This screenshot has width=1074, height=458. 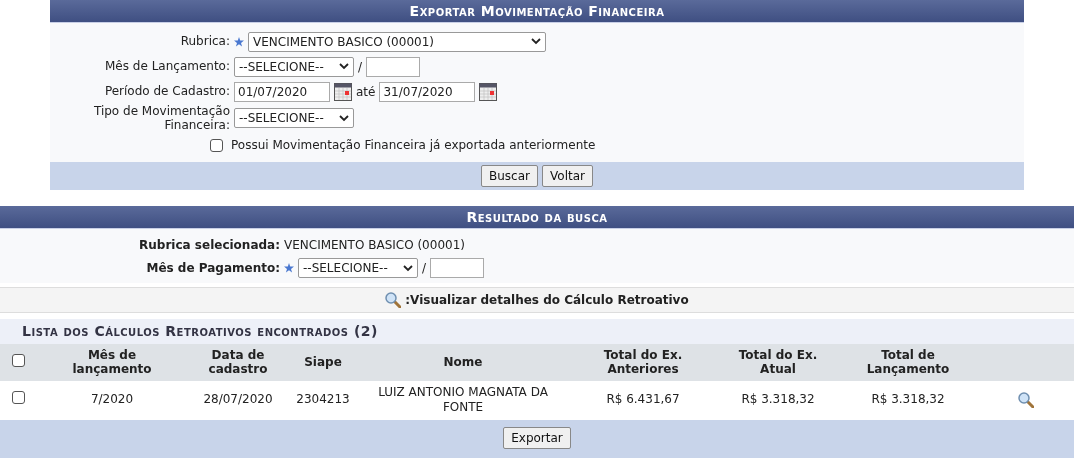 What do you see at coordinates (463, 362) in the screenshot?
I see `column-header: Nome` at bounding box center [463, 362].